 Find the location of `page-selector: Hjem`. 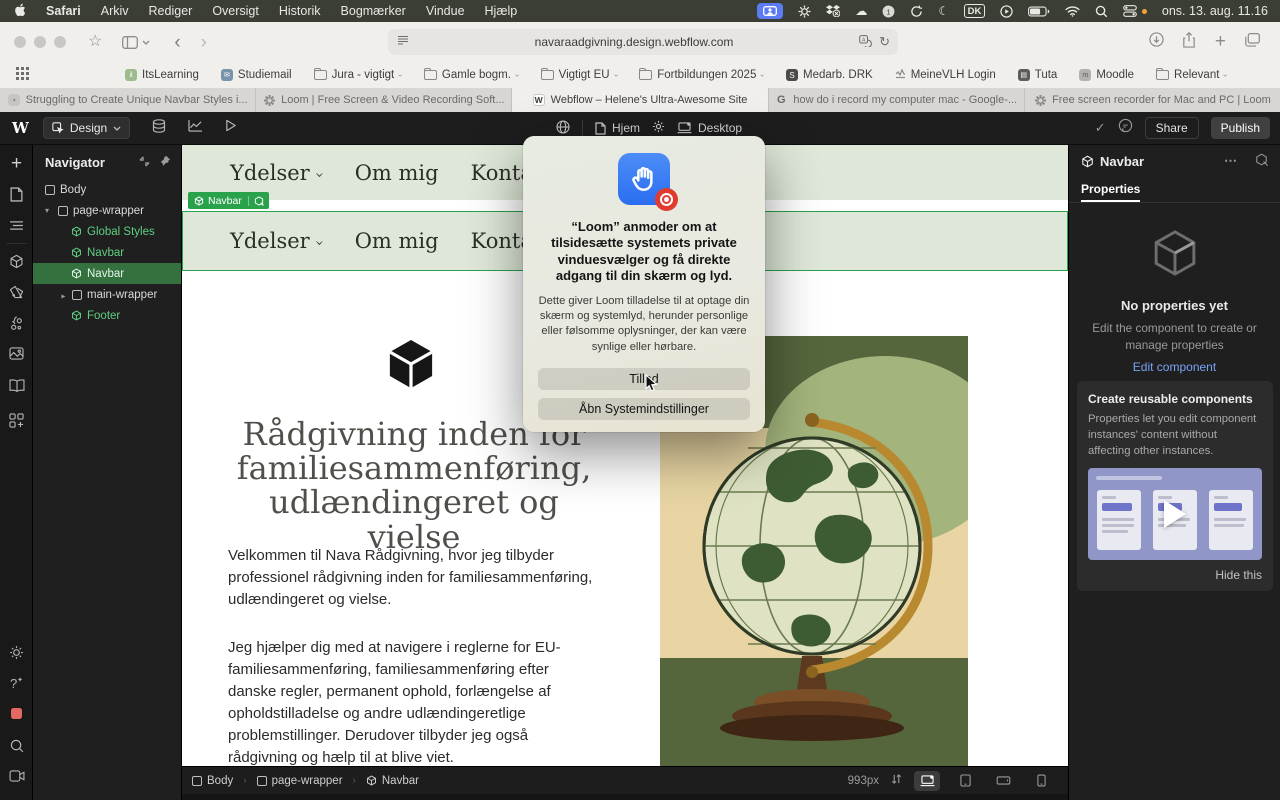

page-selector: Hjem is located at coordinates (617, 128).